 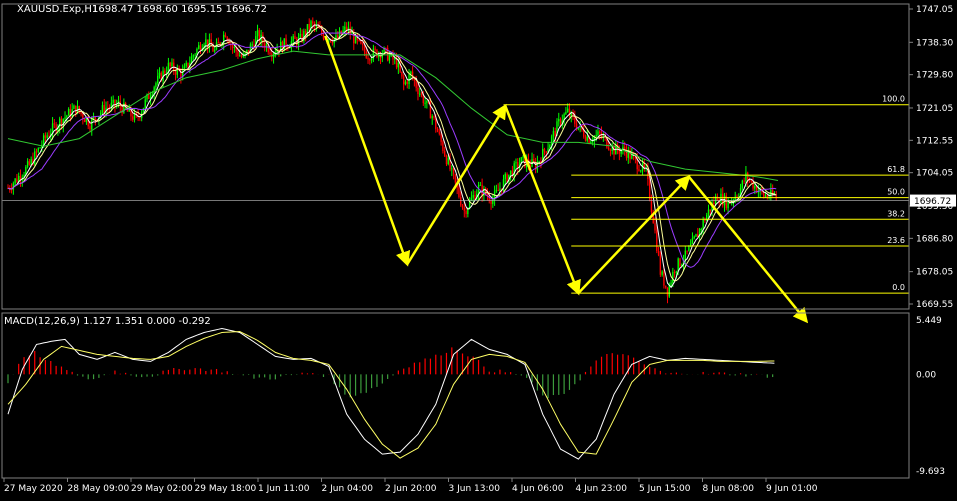 I want to click on macd-axis-label: 5.449, so click(x=929, y=321).